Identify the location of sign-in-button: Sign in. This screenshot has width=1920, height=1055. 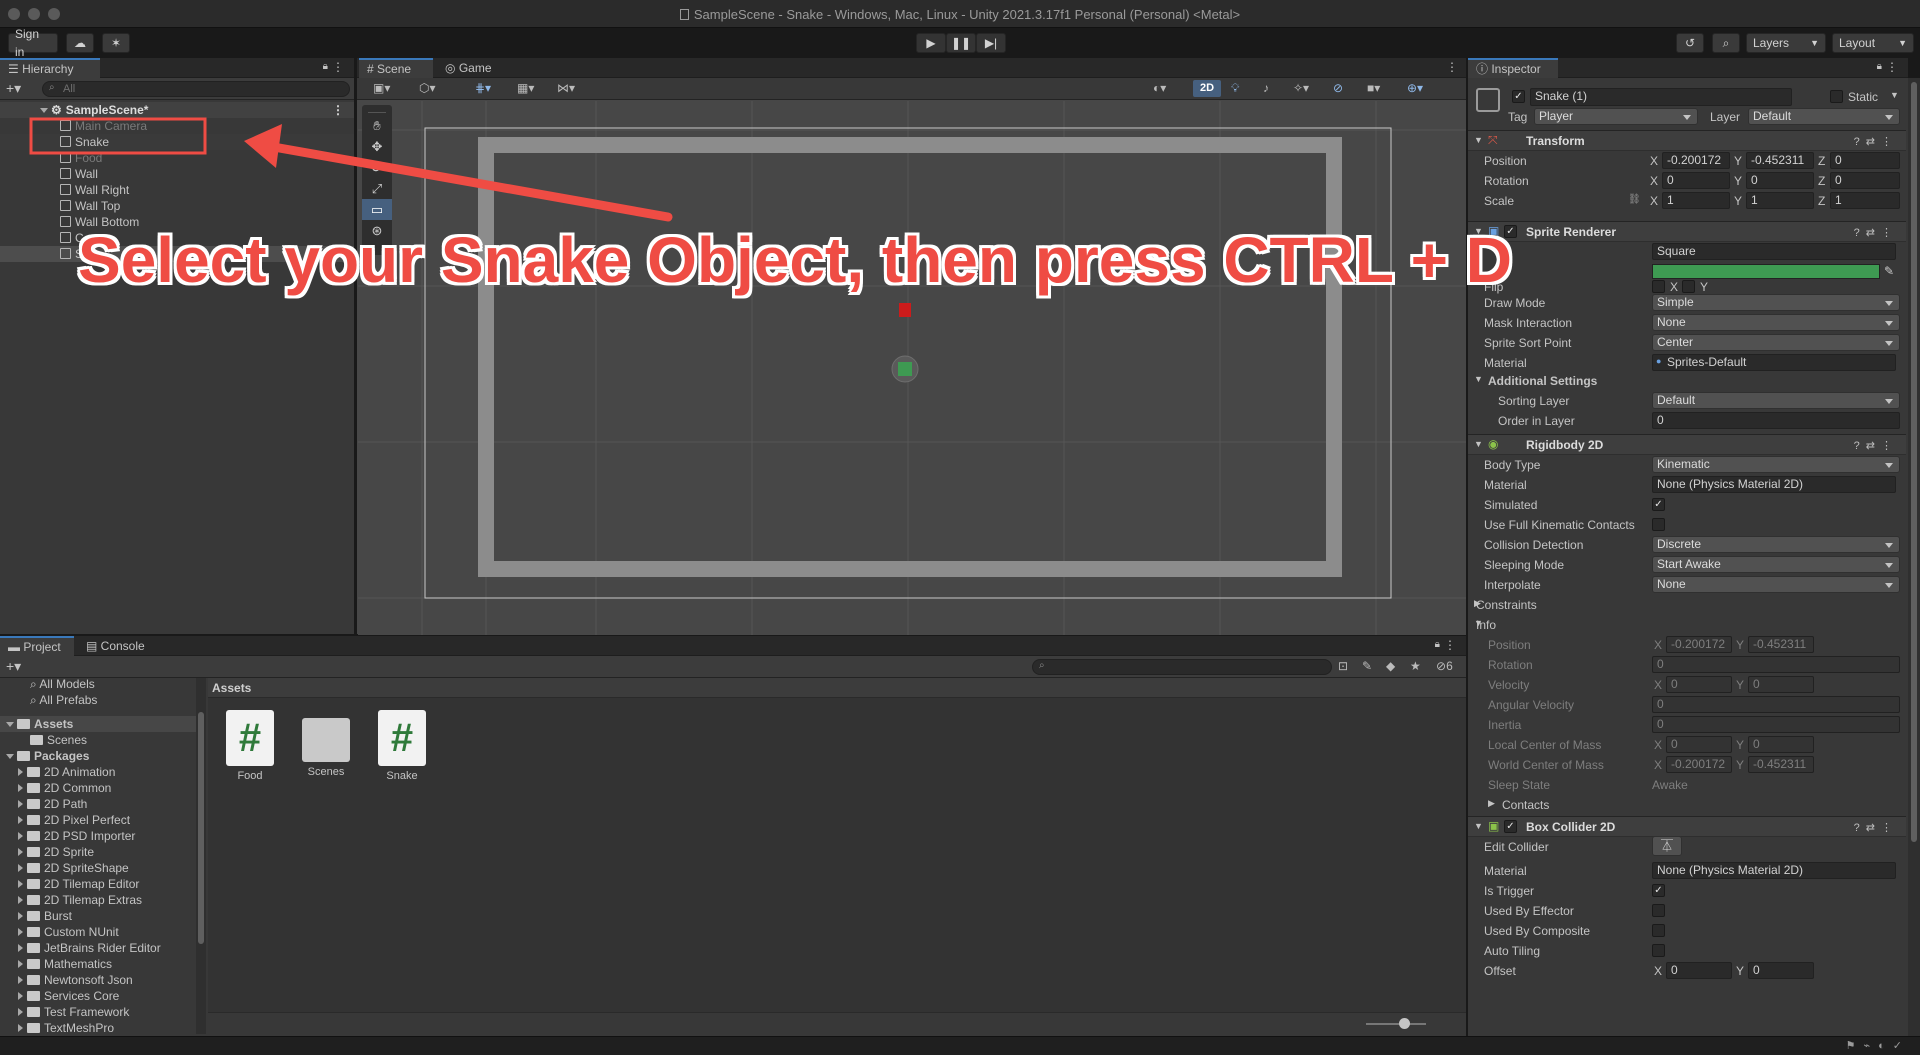
(33, 43).